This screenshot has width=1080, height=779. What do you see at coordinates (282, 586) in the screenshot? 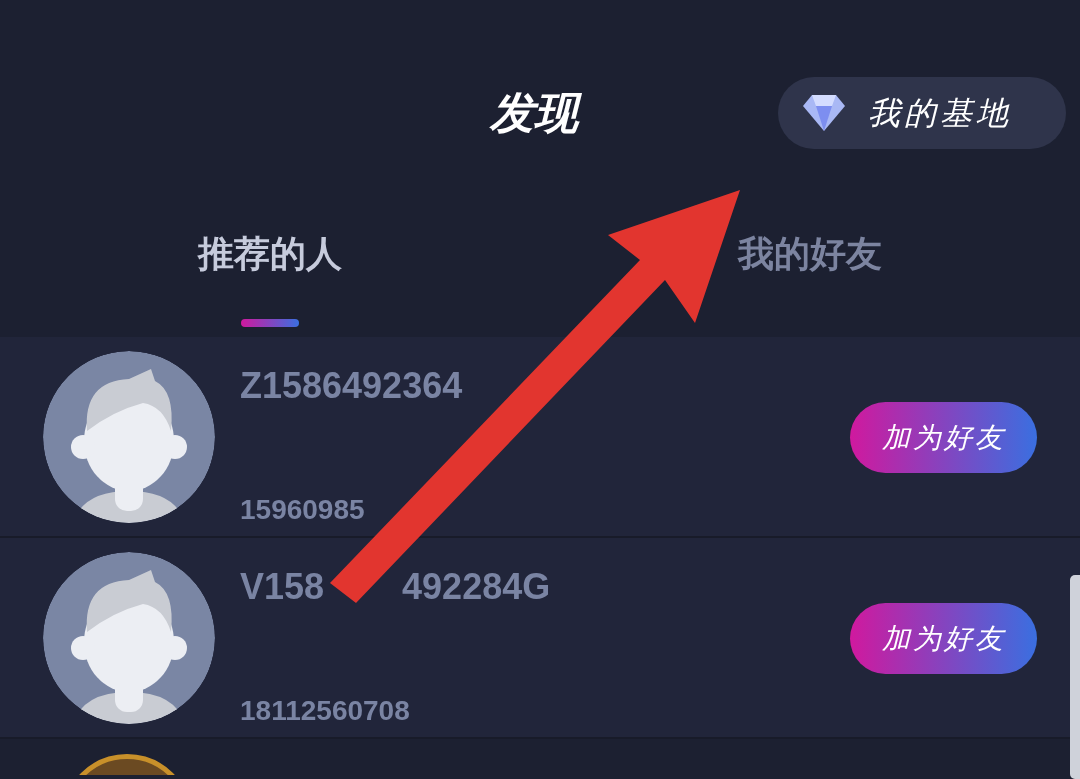
I see `user-name: V158` at bounding box center [282, 586].